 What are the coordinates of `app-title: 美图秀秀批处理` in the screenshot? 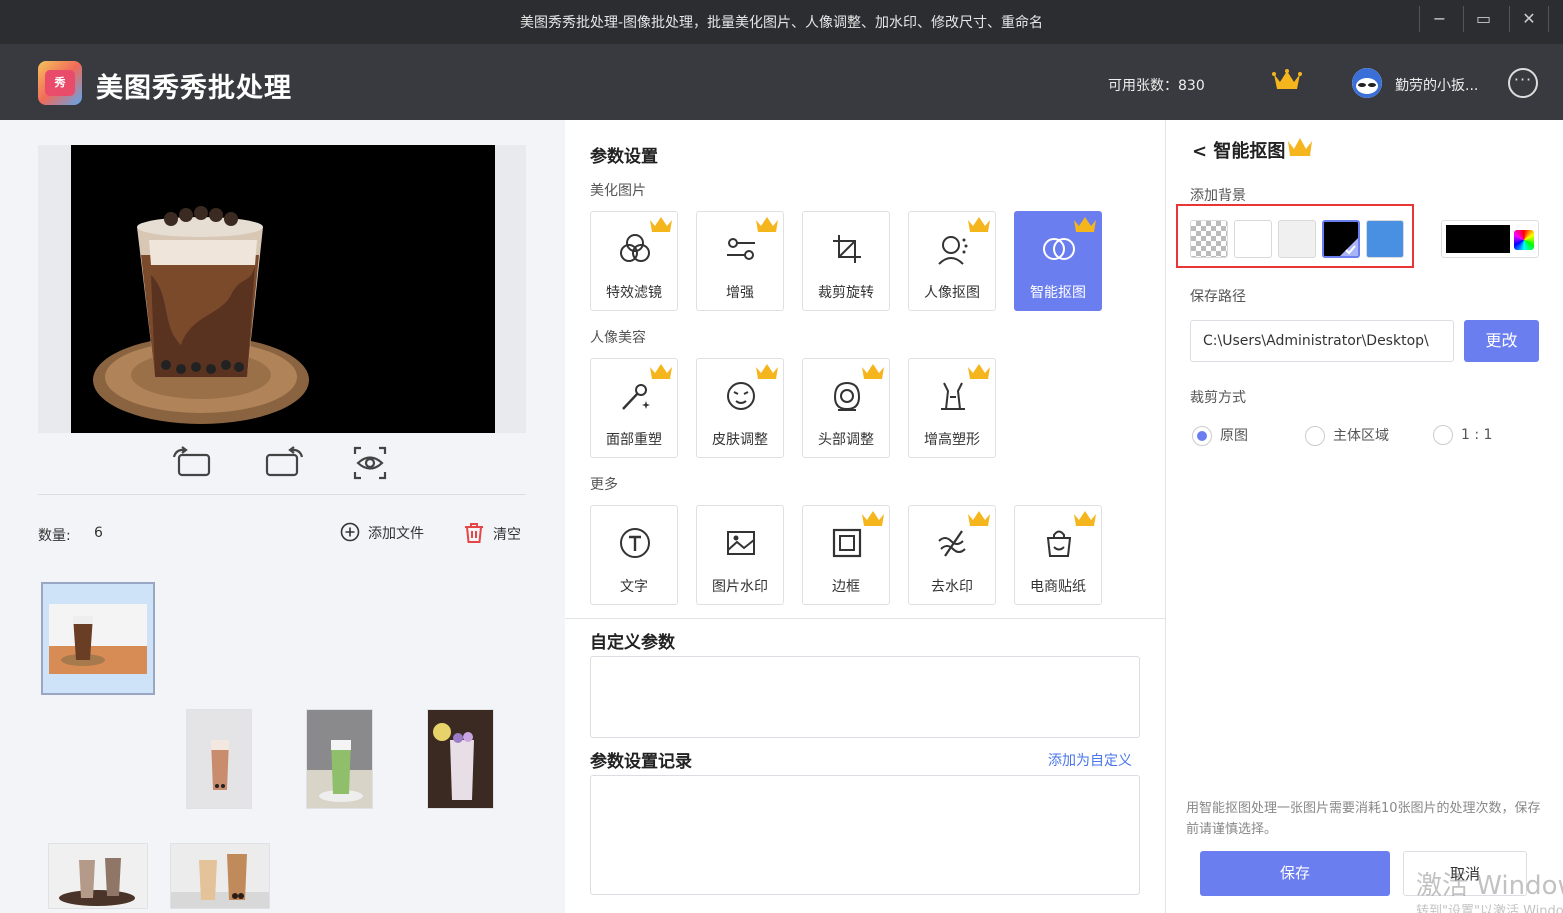 It's located at (194, 88).